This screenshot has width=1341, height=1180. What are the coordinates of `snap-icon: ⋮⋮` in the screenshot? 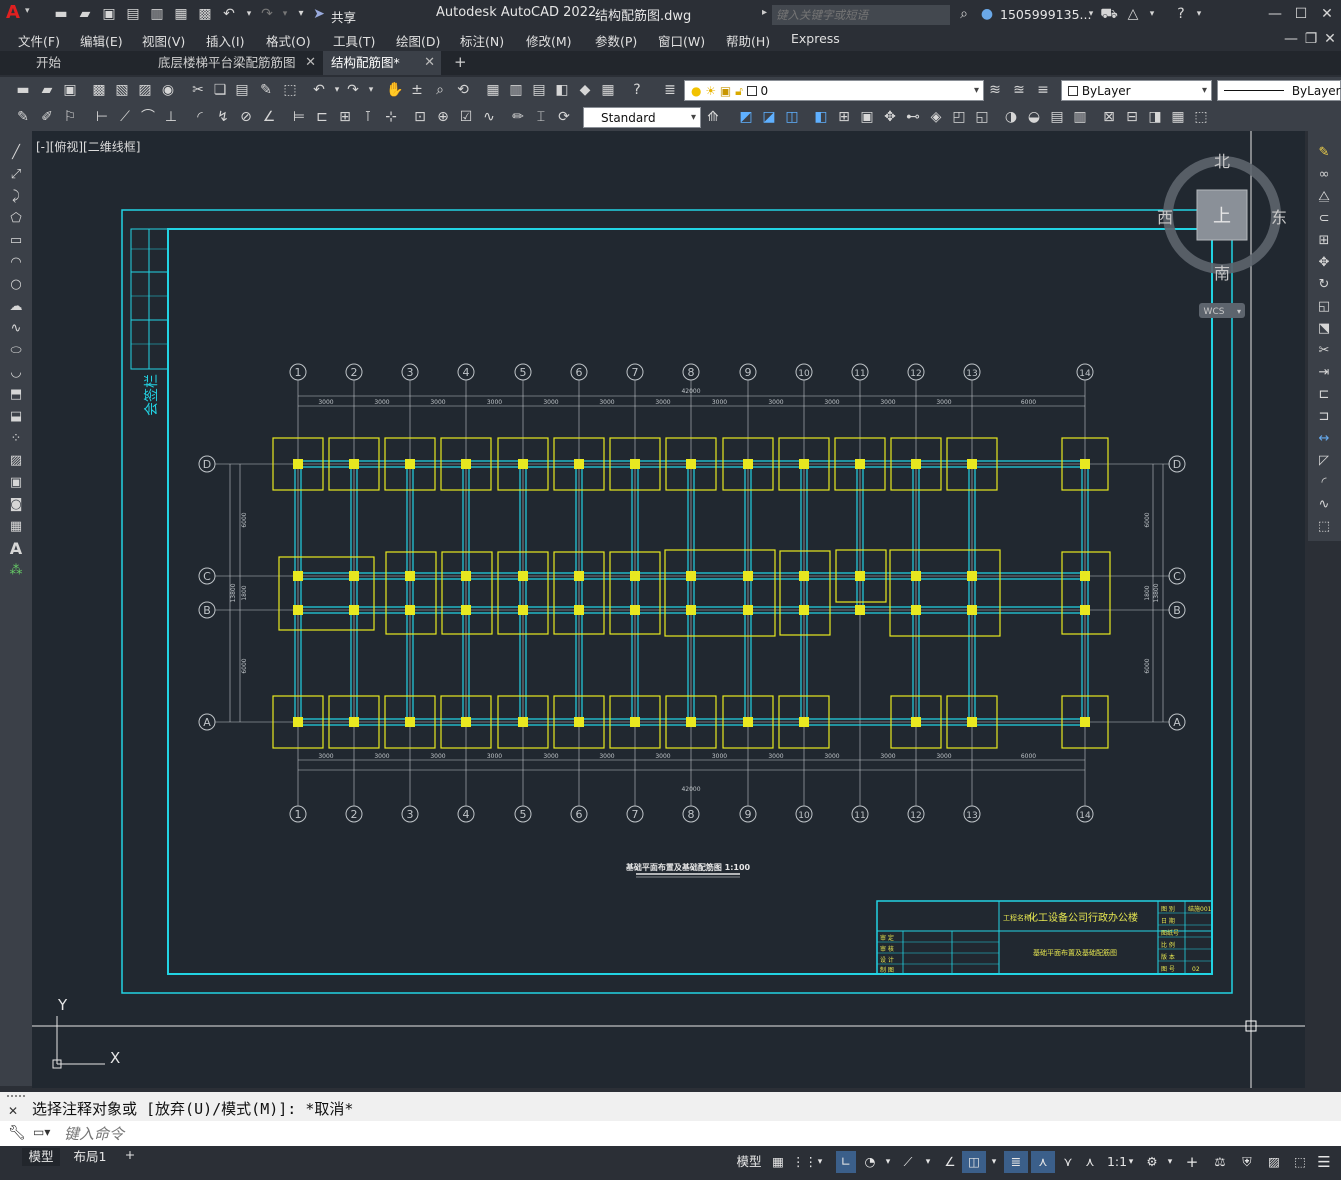 It's located at (804, 1162).